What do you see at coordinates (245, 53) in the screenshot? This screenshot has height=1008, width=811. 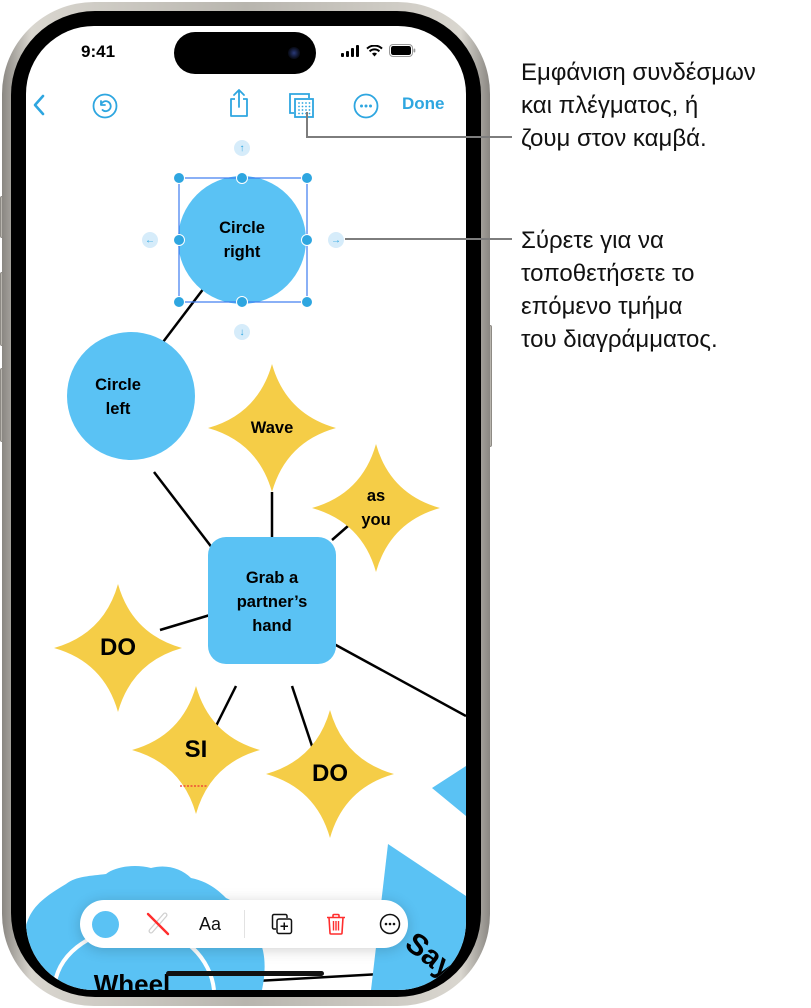 I see `dynamic-island` at bounding box center [245, 53].